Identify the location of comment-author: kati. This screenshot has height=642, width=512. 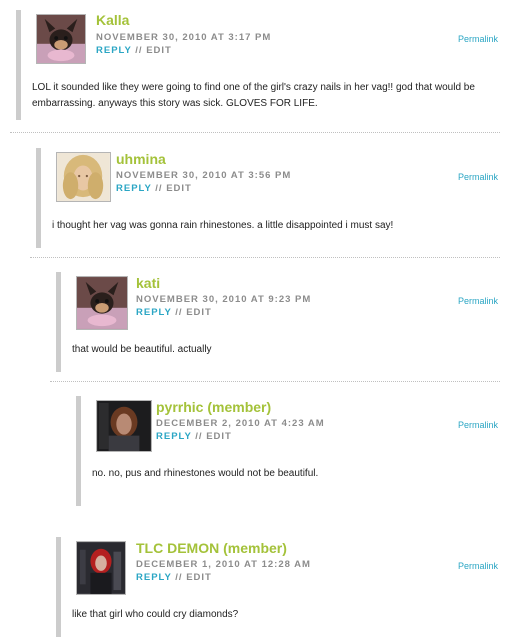
(148, 283).